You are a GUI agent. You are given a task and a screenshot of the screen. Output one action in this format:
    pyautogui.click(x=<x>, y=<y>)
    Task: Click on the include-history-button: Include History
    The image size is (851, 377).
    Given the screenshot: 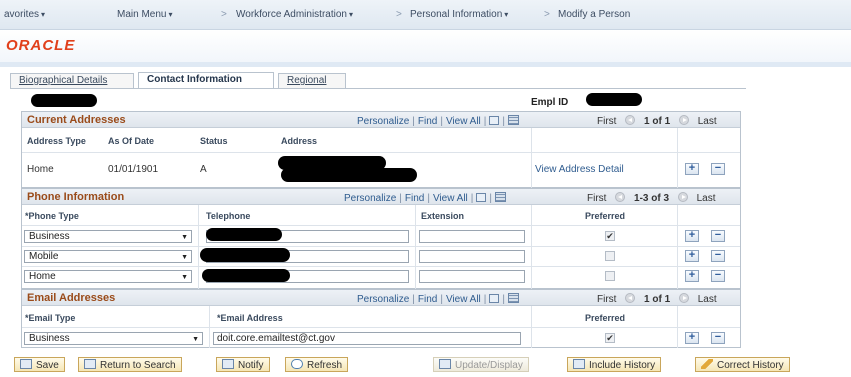 What is the action you would take?
    pyautogui.click(x=614, y=364)
    